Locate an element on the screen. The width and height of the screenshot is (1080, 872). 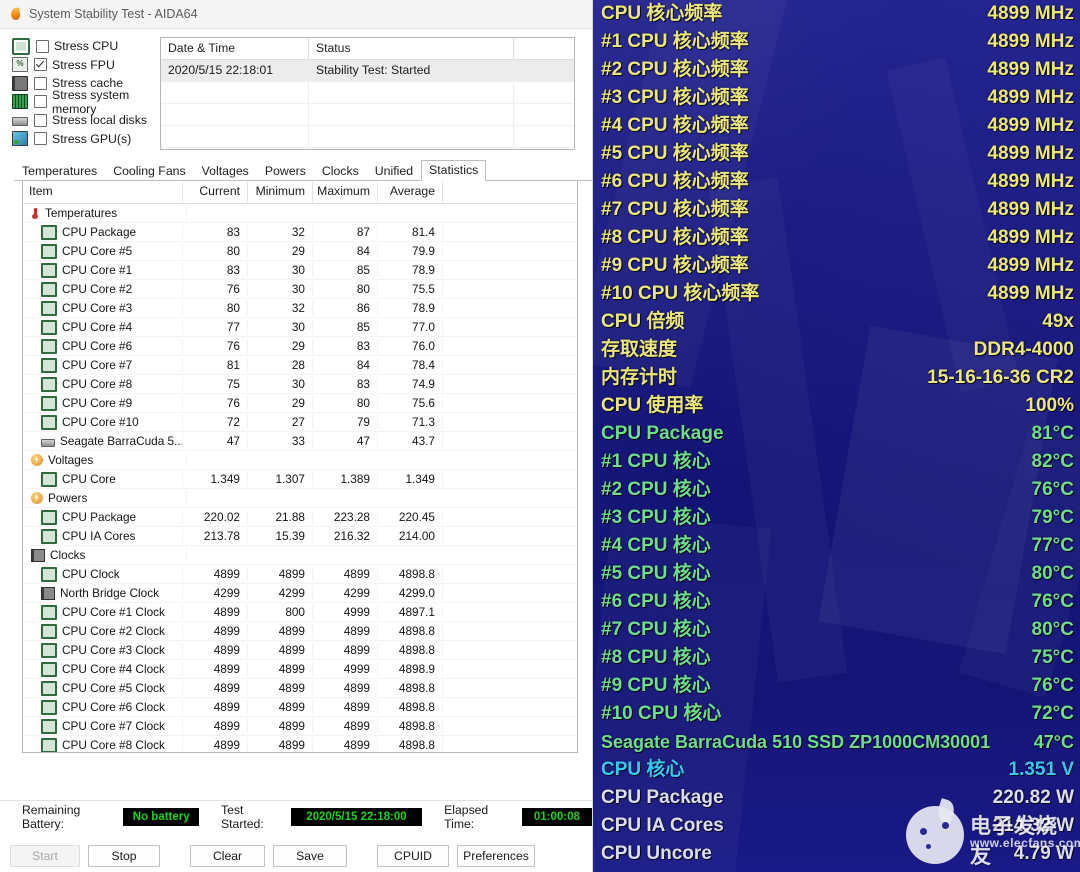
statistics-data-row: Seagate BarraCuda 5... 47 33 47 43.7 is located at coordinates (300, 441).